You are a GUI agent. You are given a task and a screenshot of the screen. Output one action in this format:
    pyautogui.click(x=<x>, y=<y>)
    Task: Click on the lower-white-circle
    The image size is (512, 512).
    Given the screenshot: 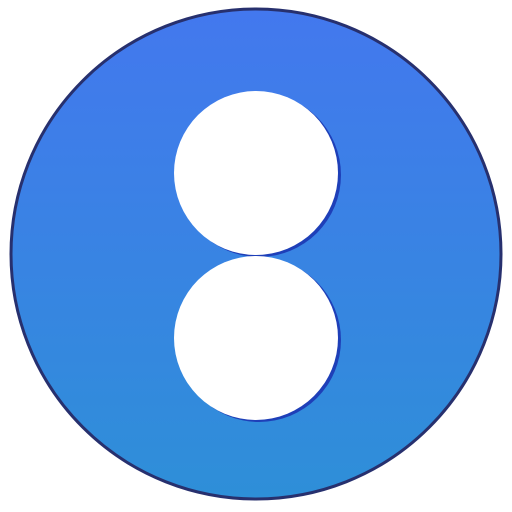 What is the action you would take?
    pyautogui.click(x=256, y=338)
    